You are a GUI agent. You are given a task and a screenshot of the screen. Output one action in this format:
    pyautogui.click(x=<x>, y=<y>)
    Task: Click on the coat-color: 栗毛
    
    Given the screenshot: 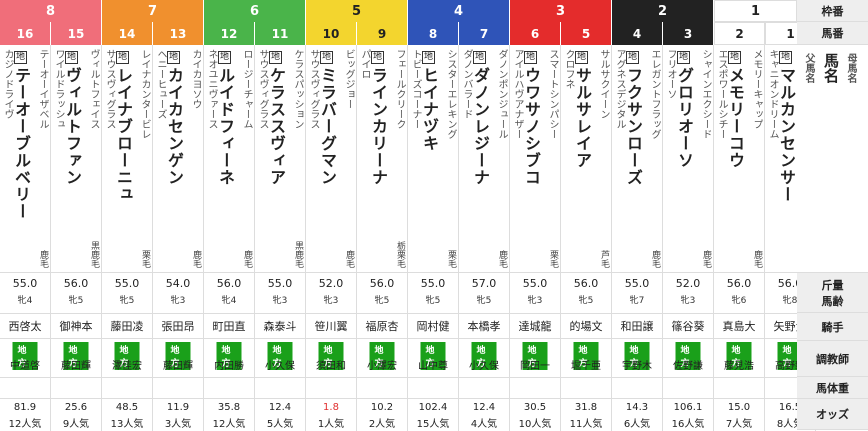 What is the action you would take?
    pyautogui.click(x=451, y=259)
    